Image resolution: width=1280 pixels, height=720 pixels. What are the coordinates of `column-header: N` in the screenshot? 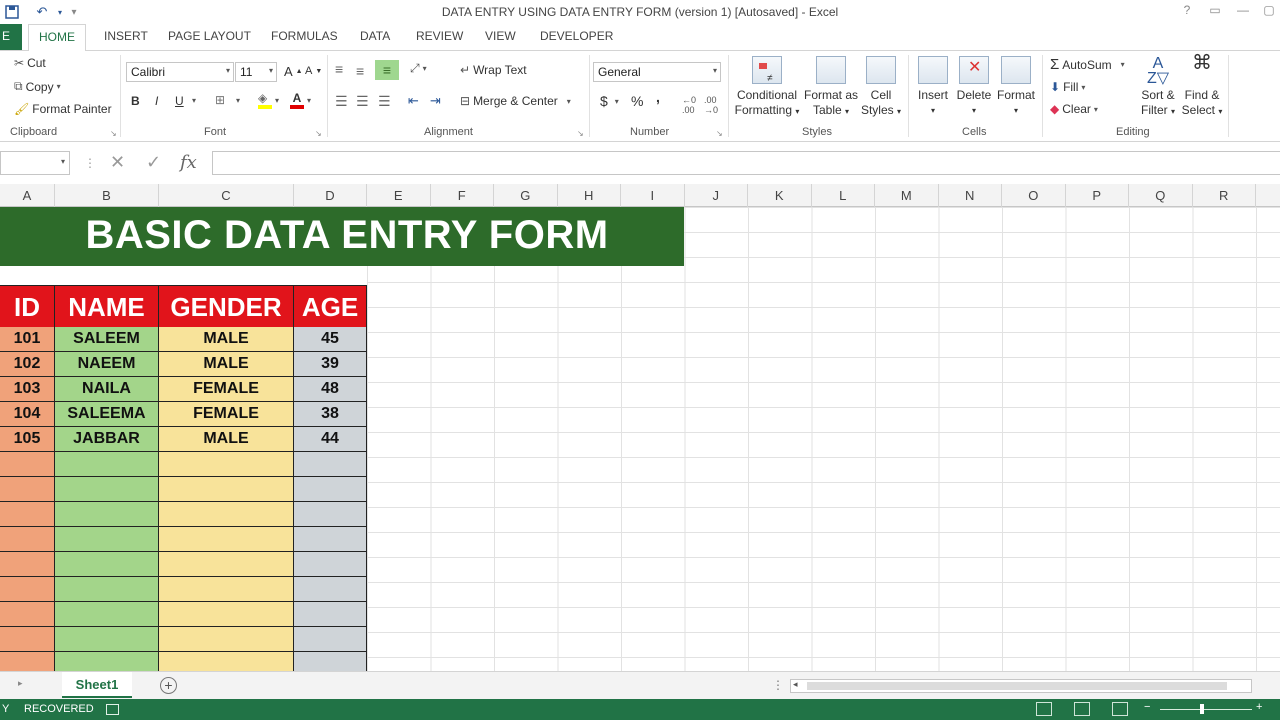 It's located at (970, 195).